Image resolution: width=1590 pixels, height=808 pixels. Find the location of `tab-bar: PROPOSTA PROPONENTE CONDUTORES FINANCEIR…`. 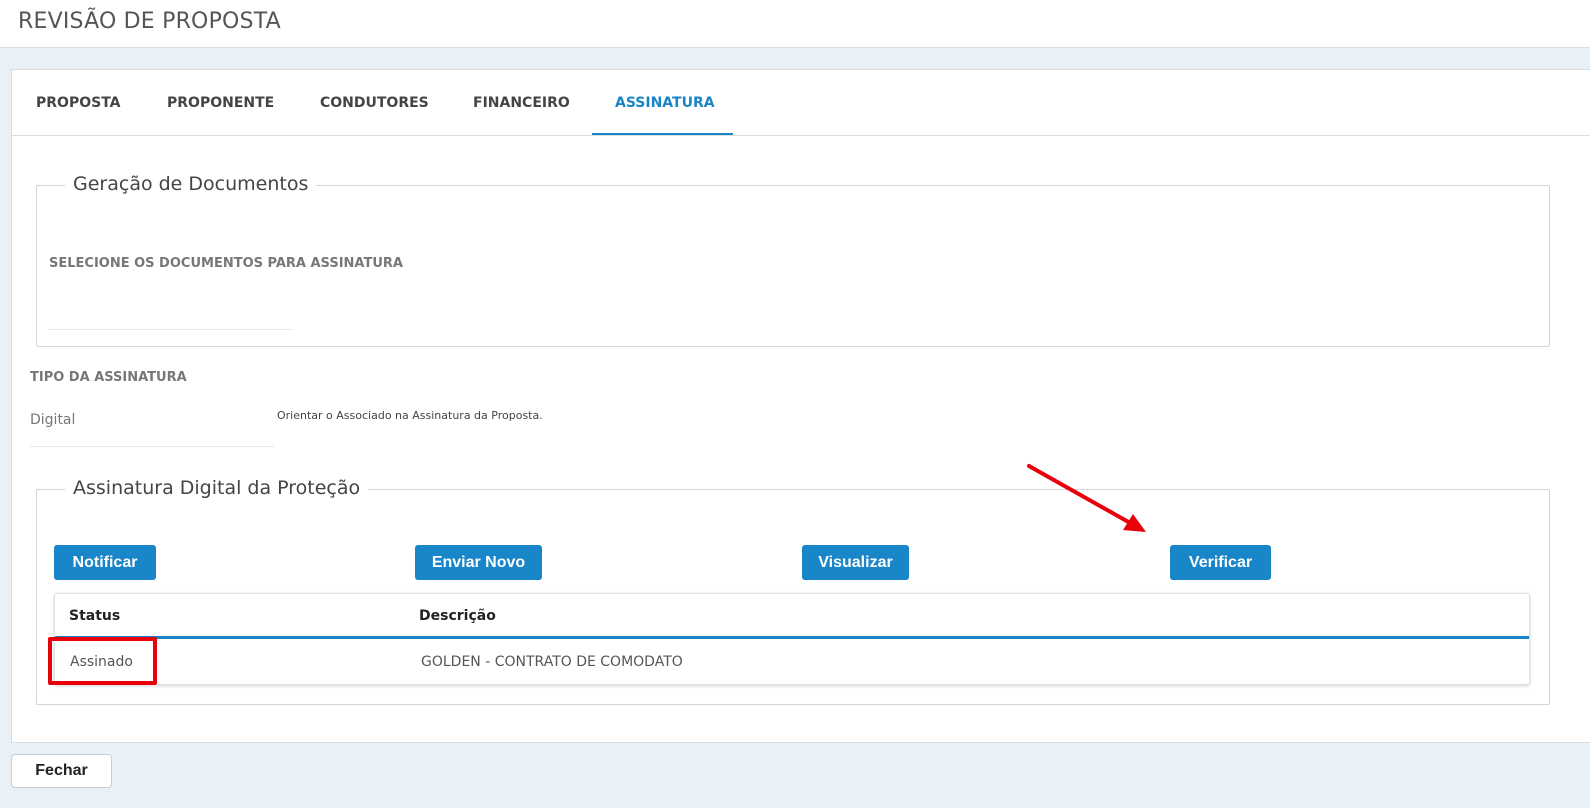

tab-bar: PROPOSTA PROPONENTE CONDUTORES FINANCEIR… is located at coordinates (801, 103).